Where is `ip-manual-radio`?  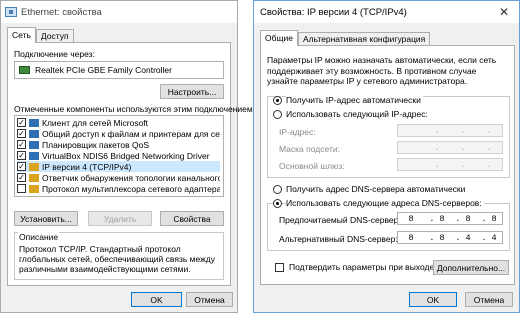
ip-manual-radio is located at coordinates (277, 114).